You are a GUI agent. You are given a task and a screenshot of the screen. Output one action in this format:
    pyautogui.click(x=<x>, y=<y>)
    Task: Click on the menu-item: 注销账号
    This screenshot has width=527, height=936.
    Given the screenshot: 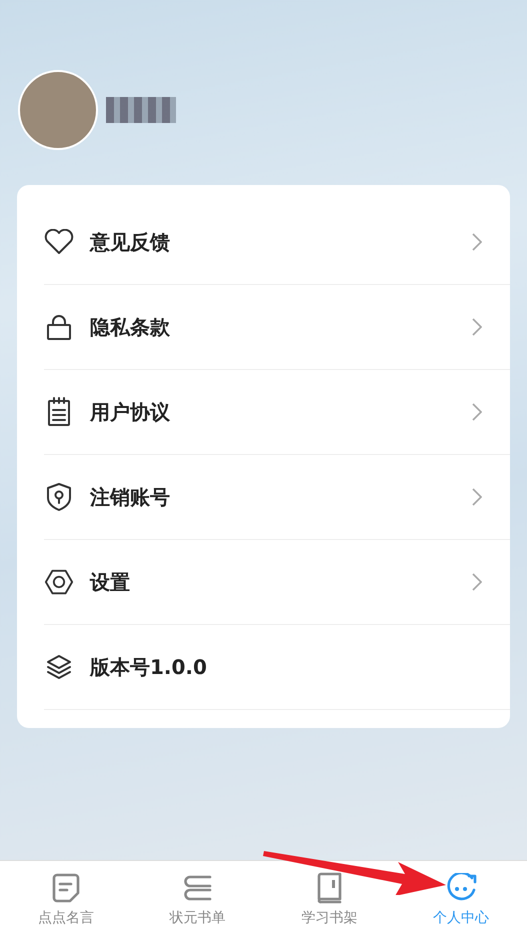 What is the action you would take?
    pyautogui.click(x=277, y=497)
    